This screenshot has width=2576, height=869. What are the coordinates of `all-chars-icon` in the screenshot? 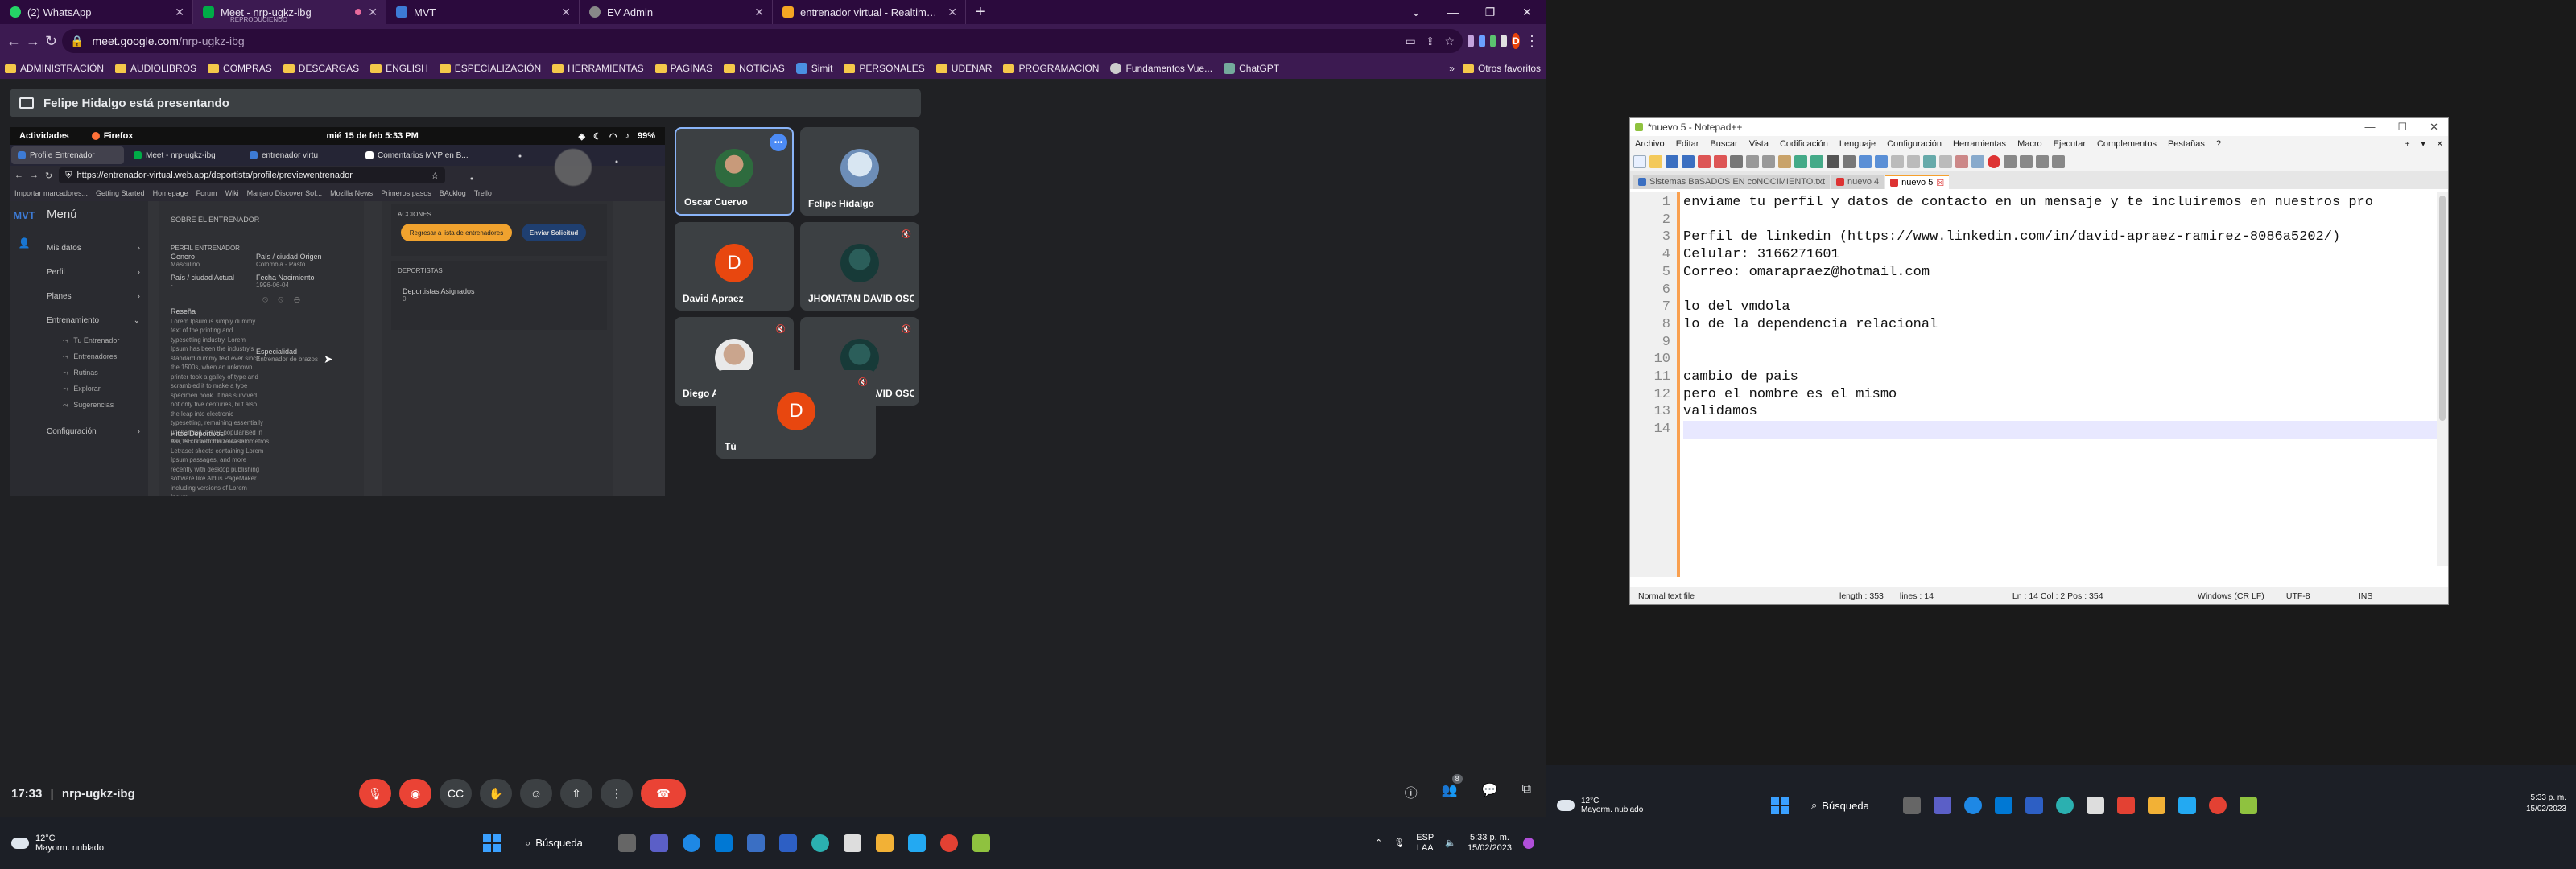 It's located at (1945, 161).